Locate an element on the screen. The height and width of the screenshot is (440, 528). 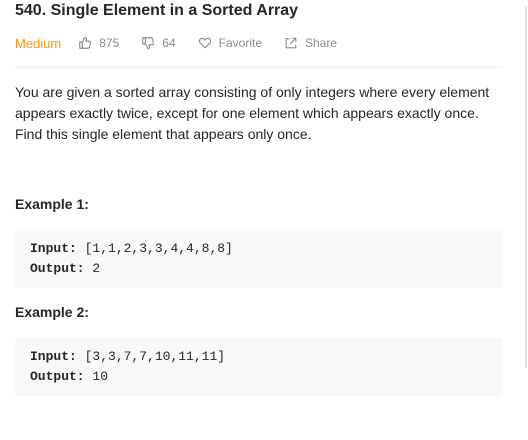
output-value: 2 is located at coordinates (96, 268).